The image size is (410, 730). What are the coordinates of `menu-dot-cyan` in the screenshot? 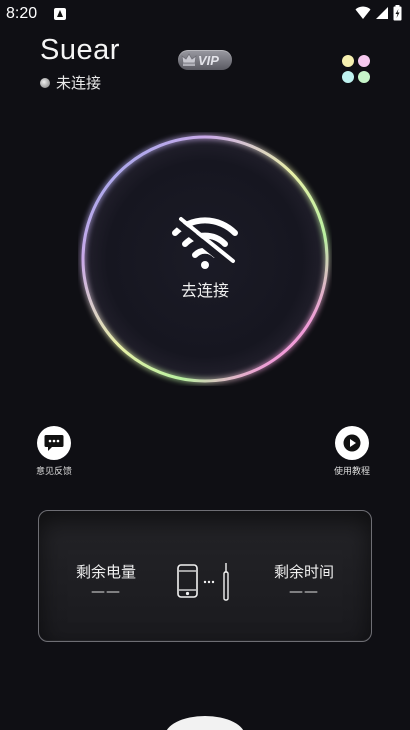 It's located at (348, 77).